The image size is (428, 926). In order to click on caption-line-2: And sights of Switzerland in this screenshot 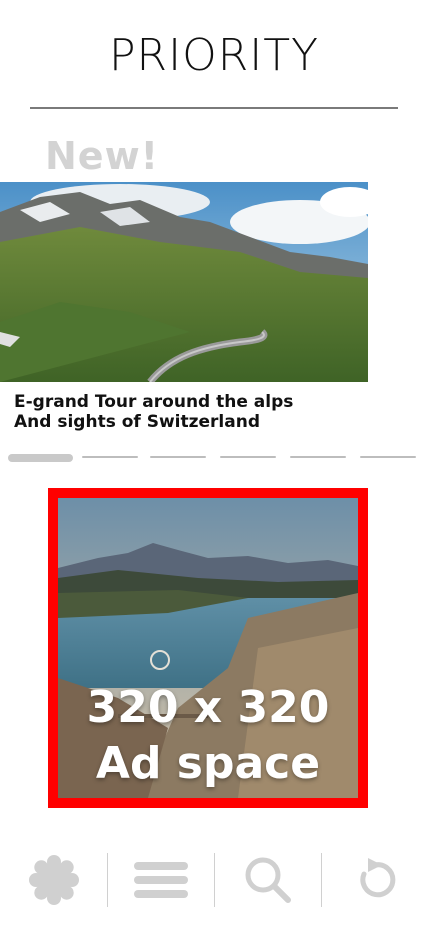, I will do `click(137, 422)`.